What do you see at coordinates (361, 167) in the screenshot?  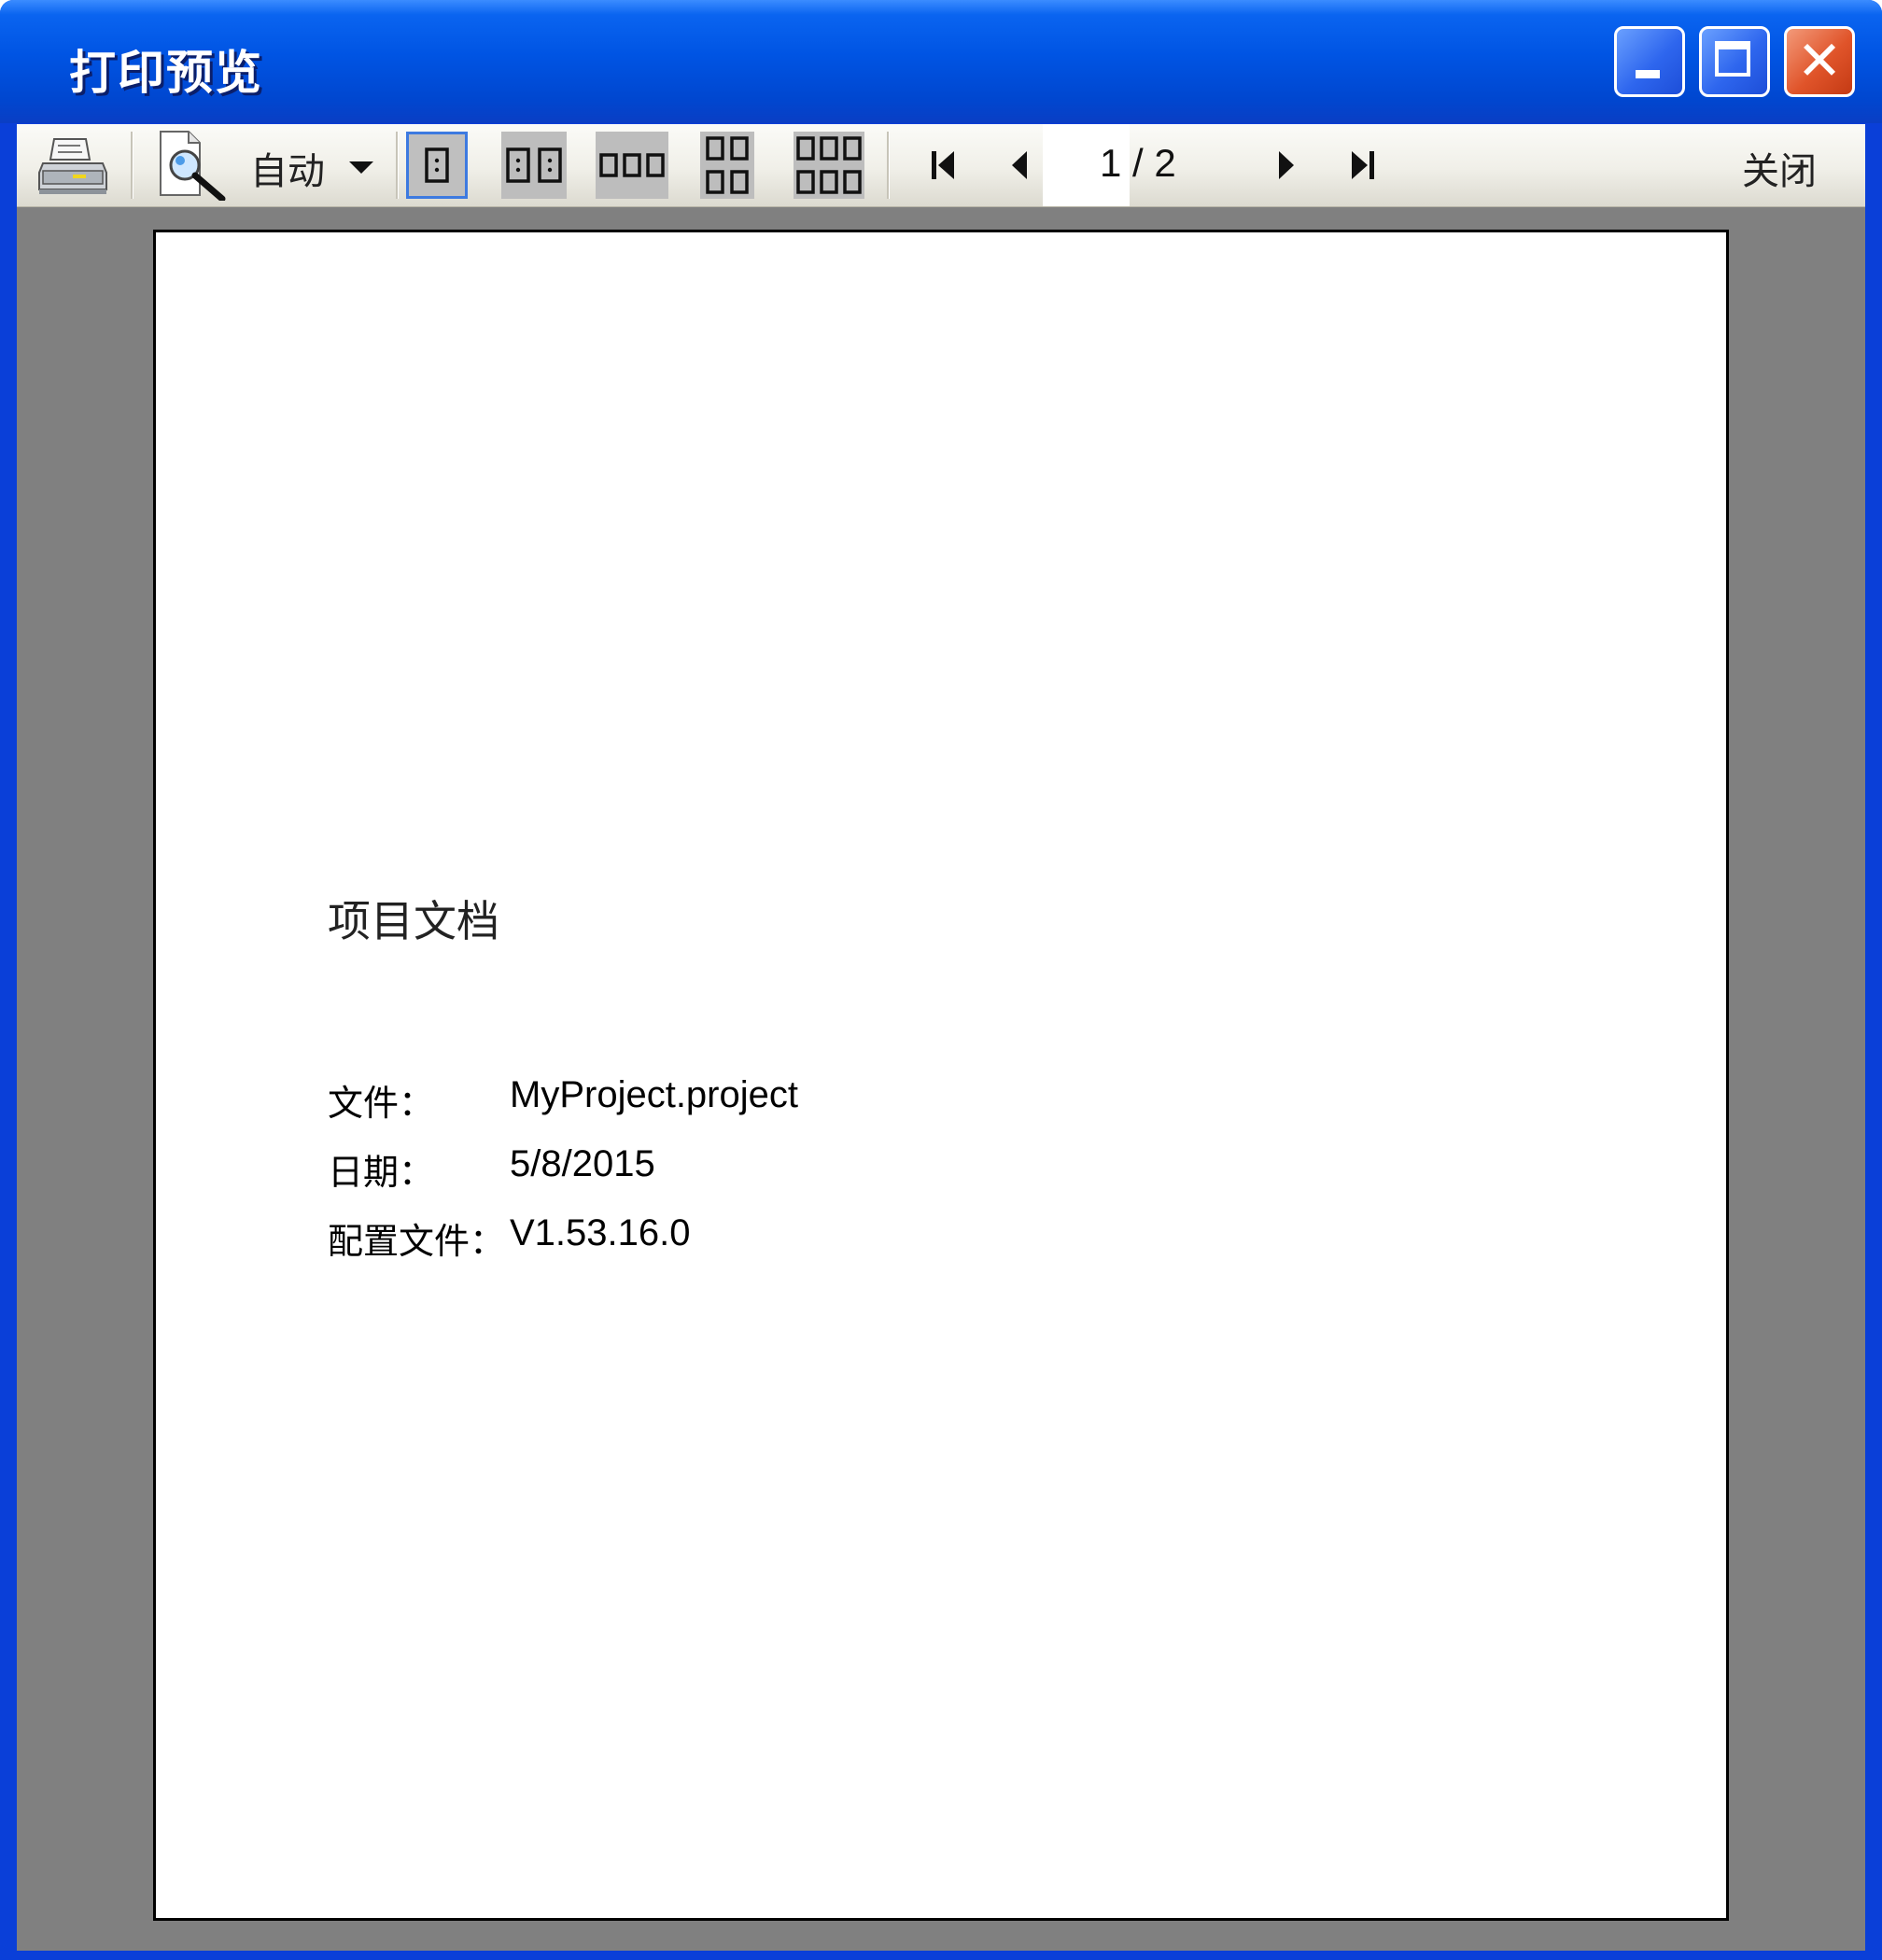 I see `zoom-dropdown-arrow` at bounding box center [361, 167].